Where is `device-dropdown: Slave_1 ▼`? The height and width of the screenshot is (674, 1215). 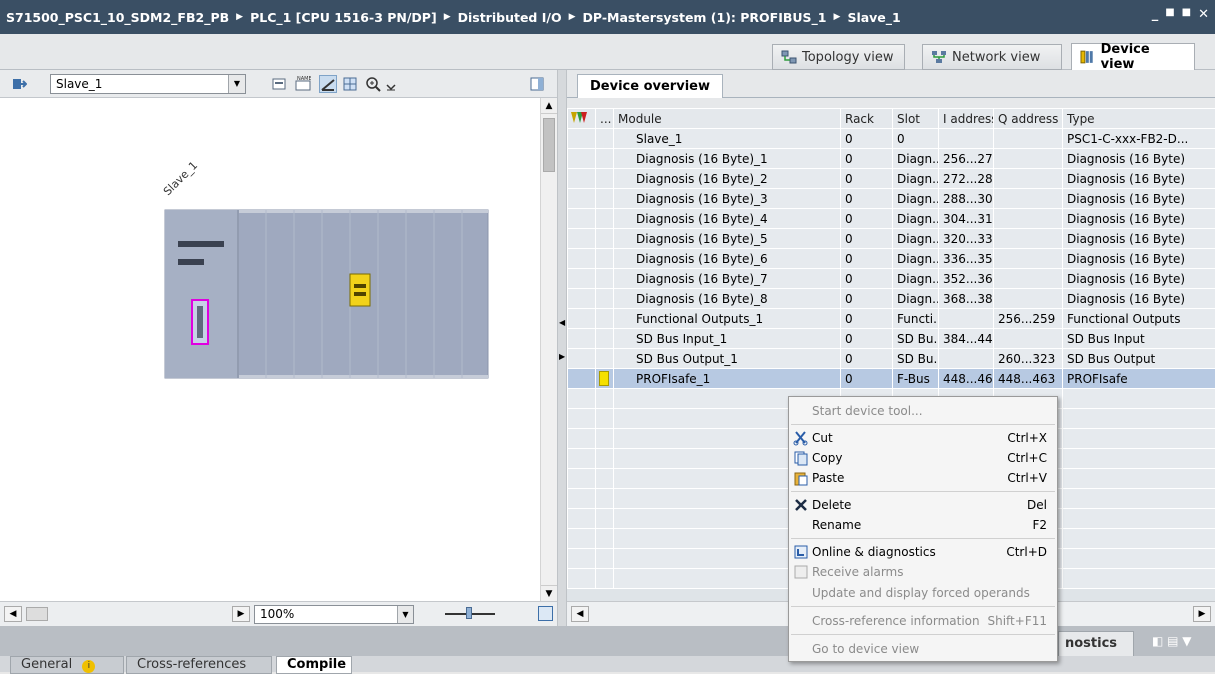
device-dropdown: Slave_1 ▼ is located at coordinates (148, 84).